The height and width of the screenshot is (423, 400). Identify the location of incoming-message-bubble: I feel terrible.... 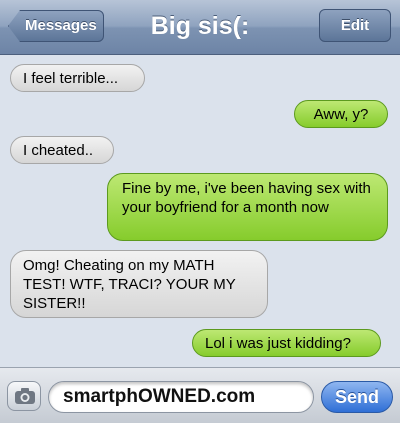
(77, 78).